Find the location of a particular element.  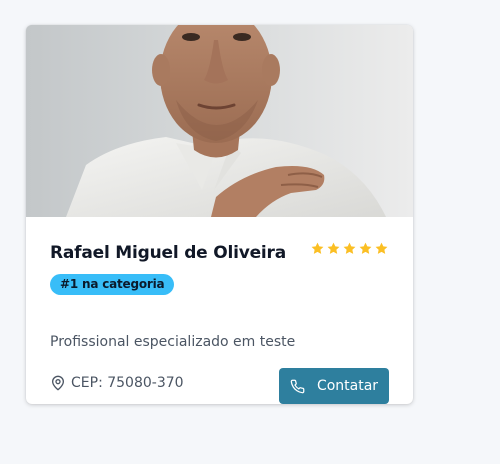

cep-text: CEP: 75080-370 is located at coordinates (127, 383).